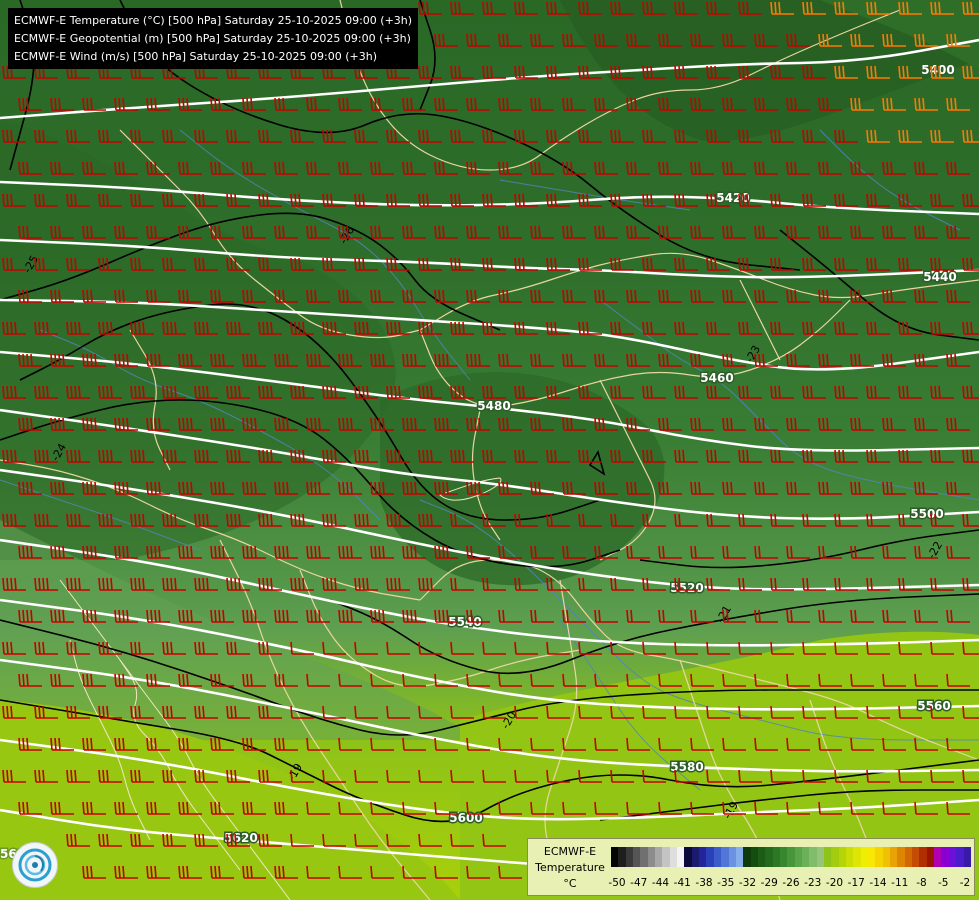 The image size is (979, 900). I want to click on legend-tick-label: -29, so click(769, 883).